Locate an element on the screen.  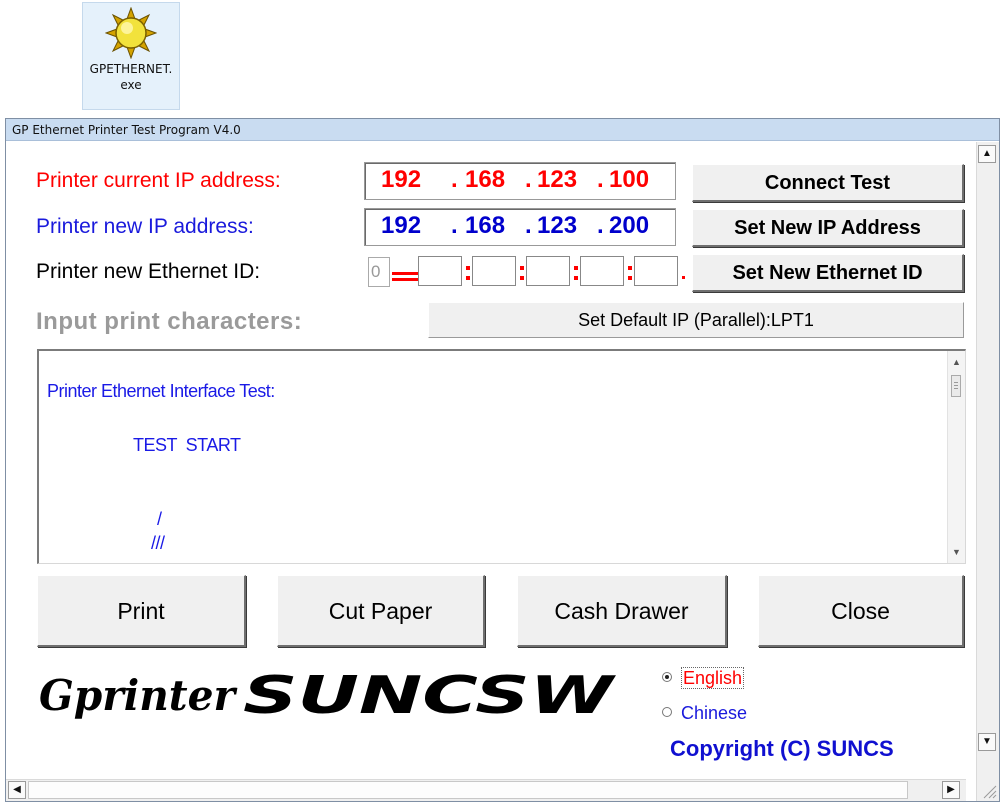
horizontal-scroll-thumb is located at coordinates (468, 790).